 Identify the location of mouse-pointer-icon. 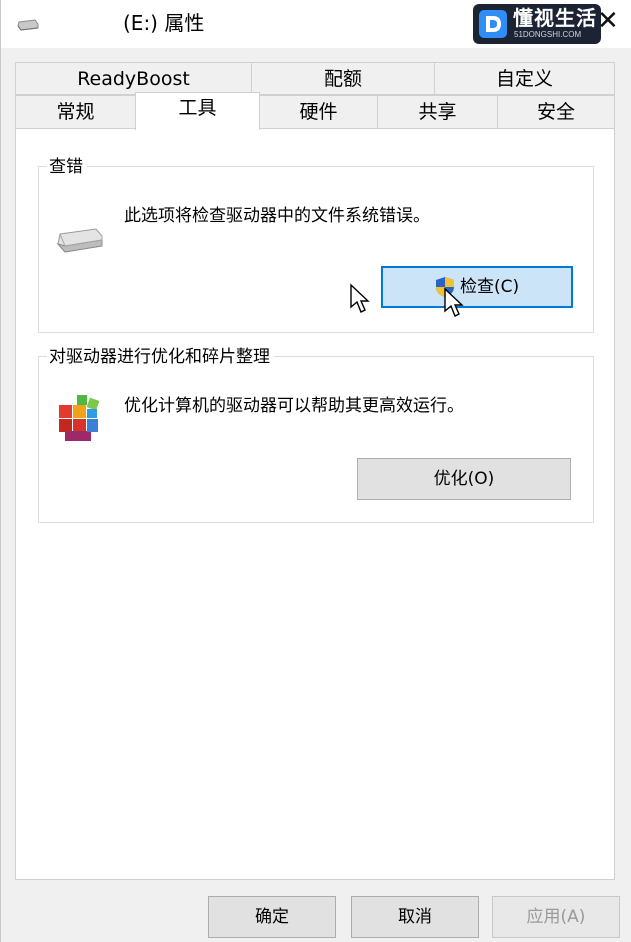
(454, 302).